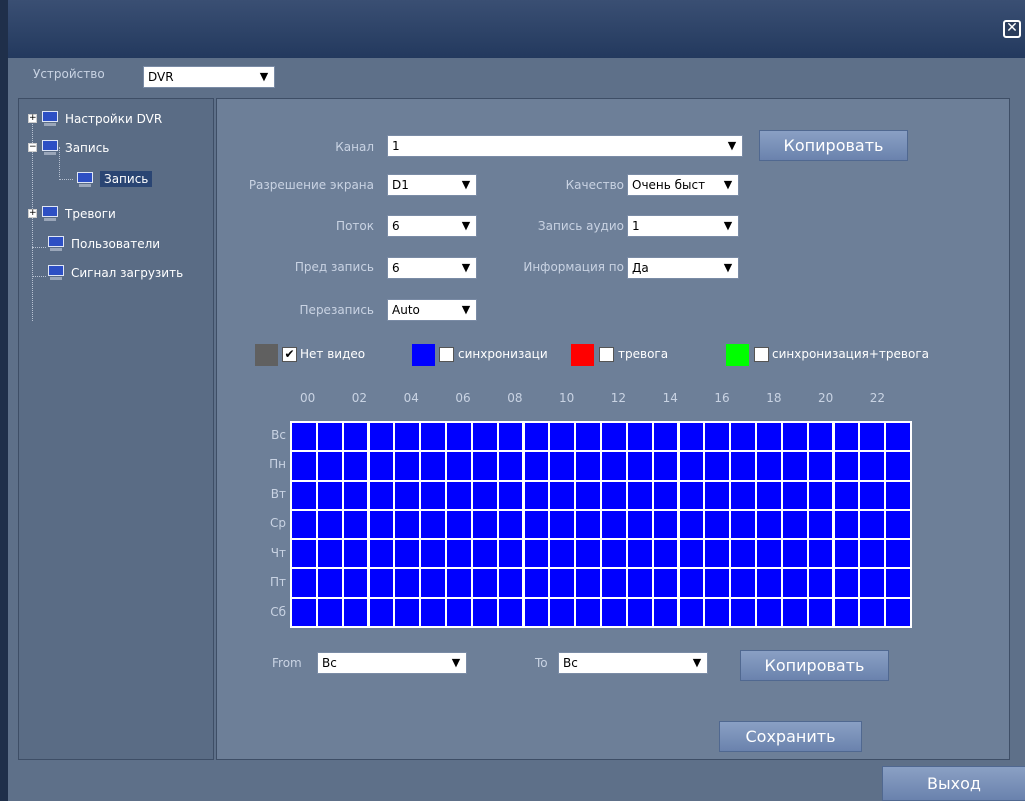 The image size is (1025, 801). I want to click on audio-select: 1 ▼, so click(683, 226).